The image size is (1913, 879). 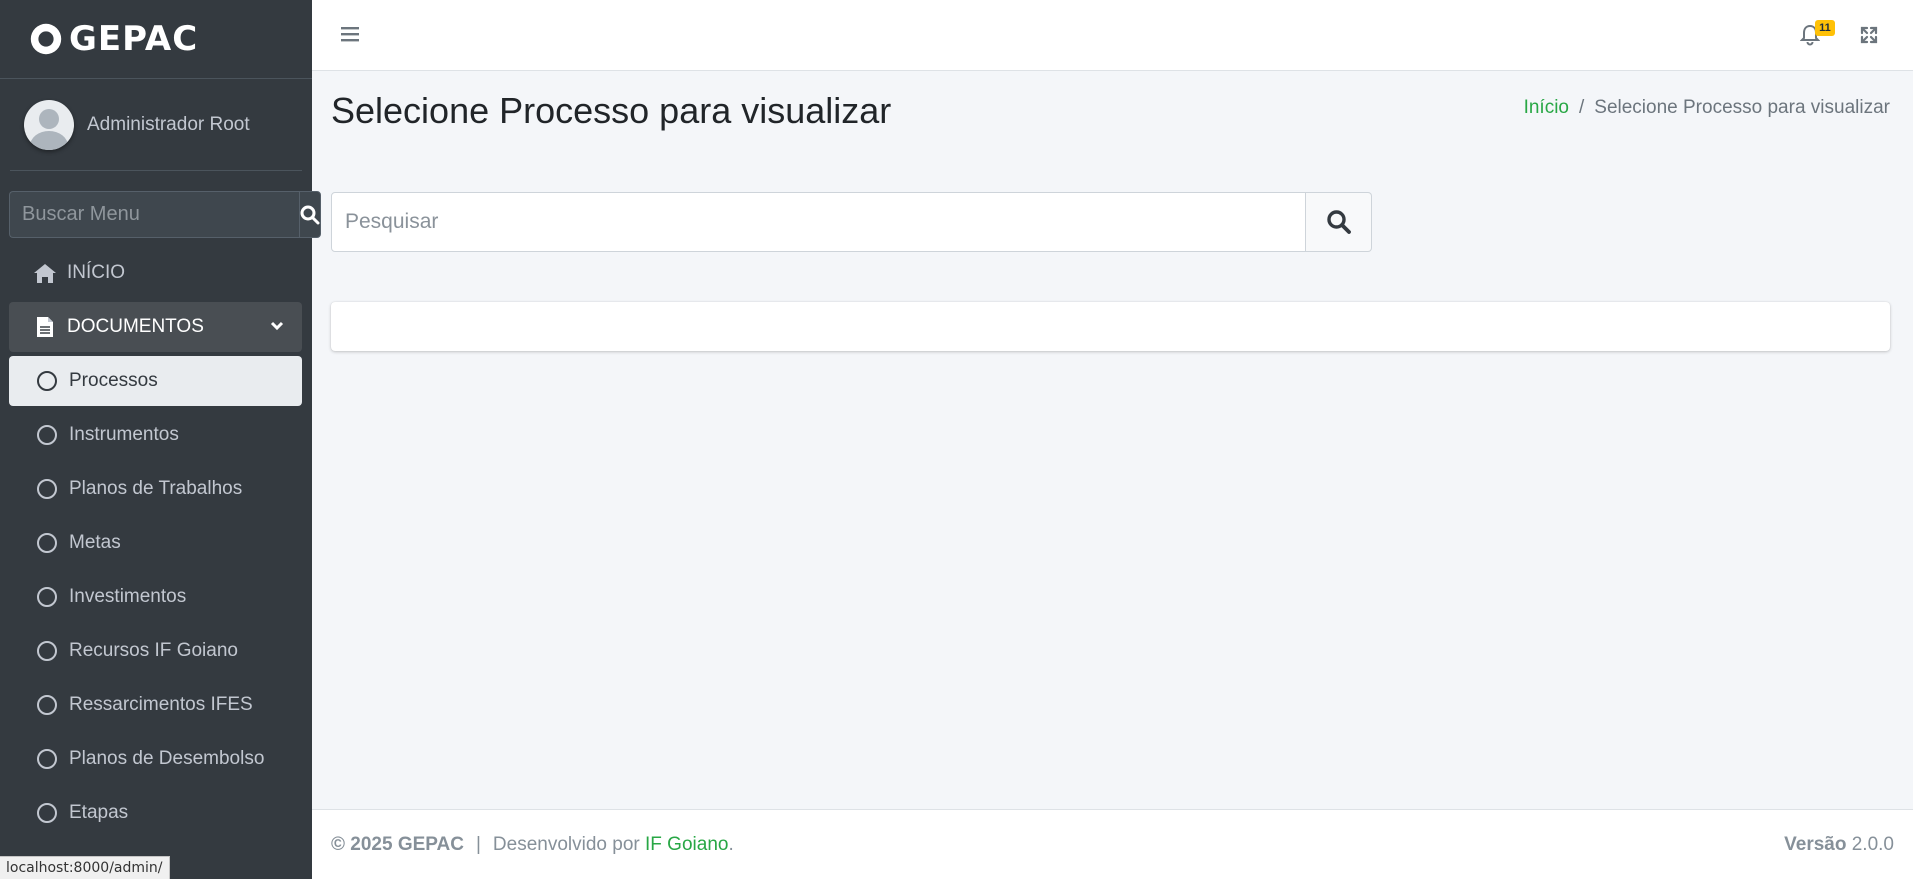 I want to click on process-search-input, so click(x=818, y=222).